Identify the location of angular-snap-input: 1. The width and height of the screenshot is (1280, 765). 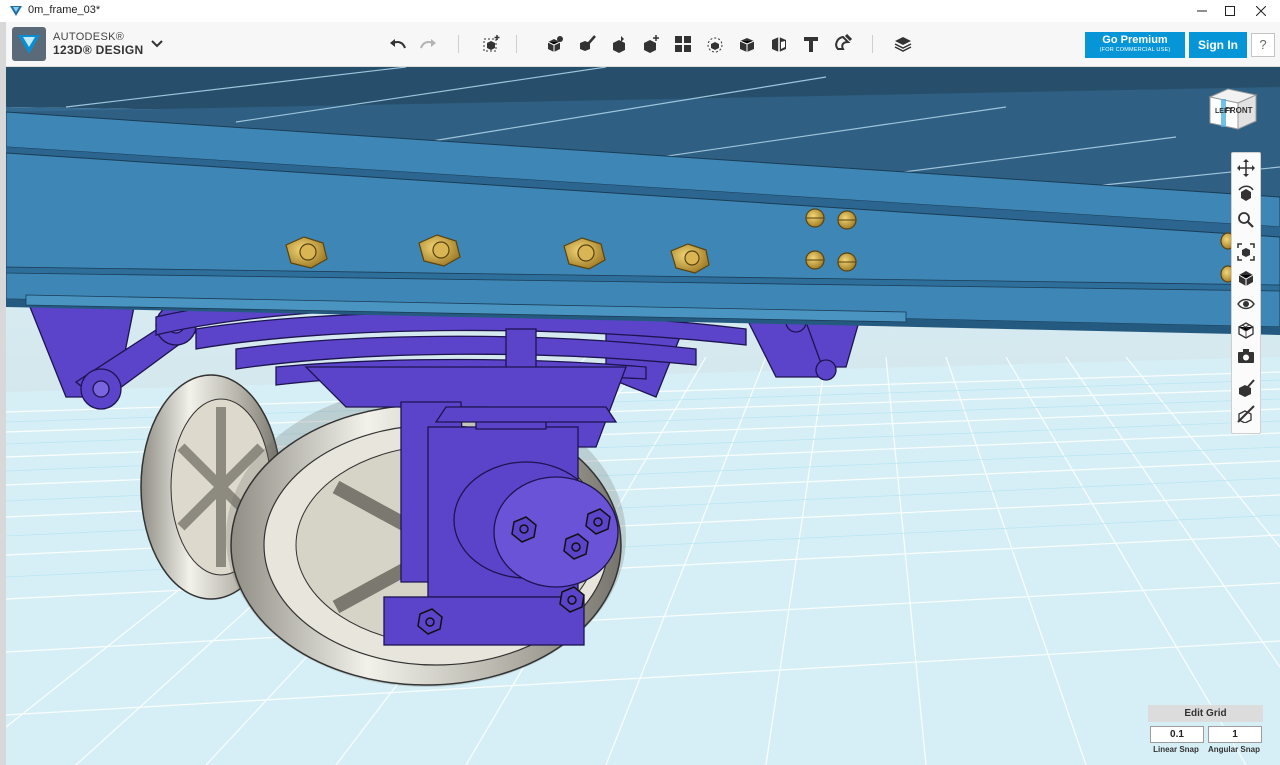
(1235, 734).